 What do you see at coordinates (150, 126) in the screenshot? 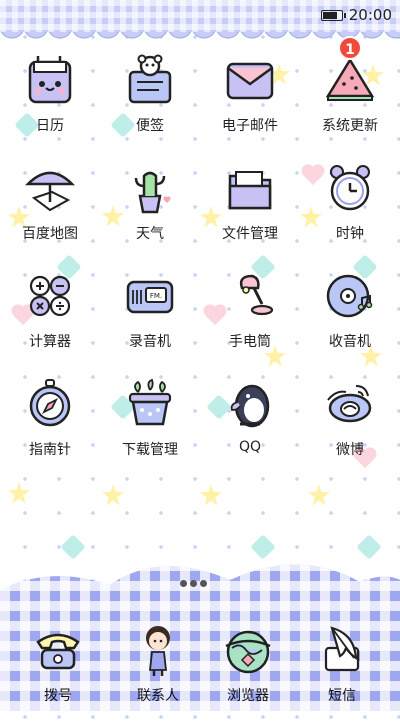
I see `app-label: 便签` at bounding box center [150, 126].